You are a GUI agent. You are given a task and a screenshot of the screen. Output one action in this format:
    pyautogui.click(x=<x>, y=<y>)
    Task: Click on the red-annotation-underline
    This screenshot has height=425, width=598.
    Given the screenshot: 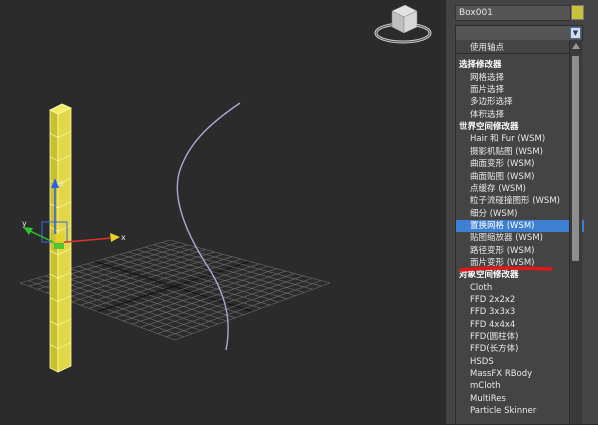 What is the action you would take?
    pyautogui.click(x=506, y=269)
    